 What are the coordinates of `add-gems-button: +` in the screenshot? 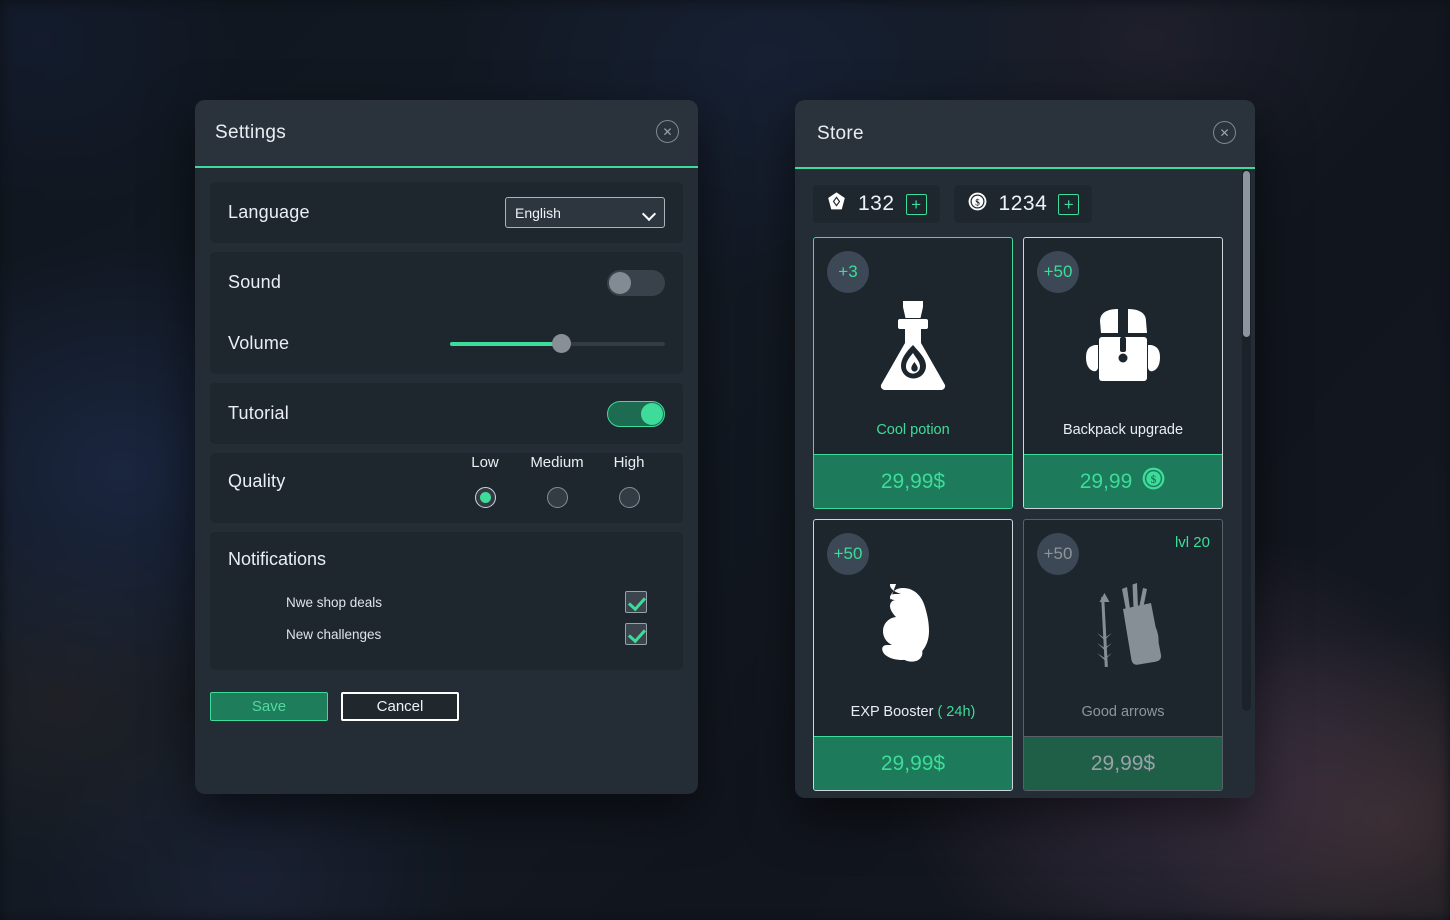 It's located at (916, 204).